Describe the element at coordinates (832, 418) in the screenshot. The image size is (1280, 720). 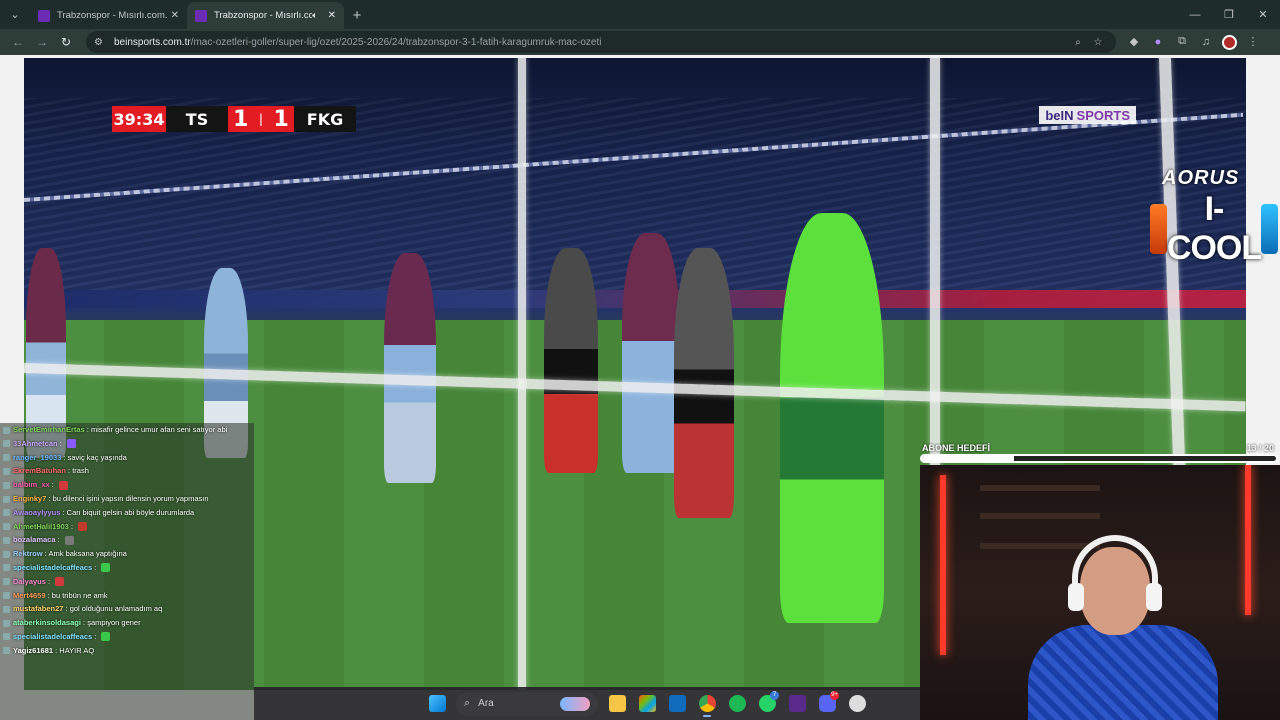
I see `goalkeeper` at that location.